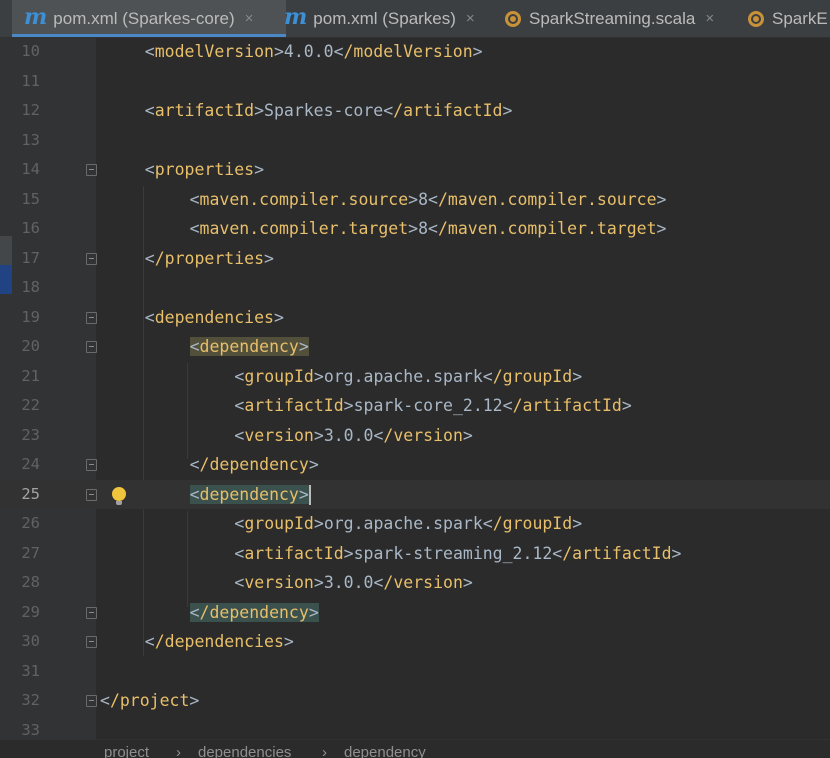  I want to click on code-line-10: 10 <modelVersion>4.0.0</modelVersion>, so click(415, 52).